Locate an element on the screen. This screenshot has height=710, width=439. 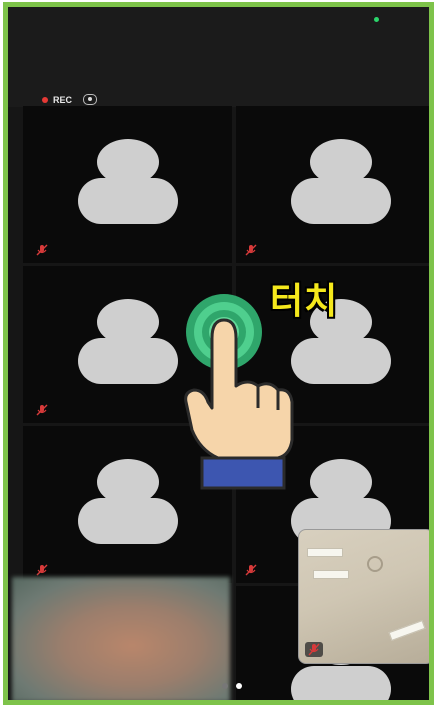
participant-video-blurred is located at coordinates (121, 638).